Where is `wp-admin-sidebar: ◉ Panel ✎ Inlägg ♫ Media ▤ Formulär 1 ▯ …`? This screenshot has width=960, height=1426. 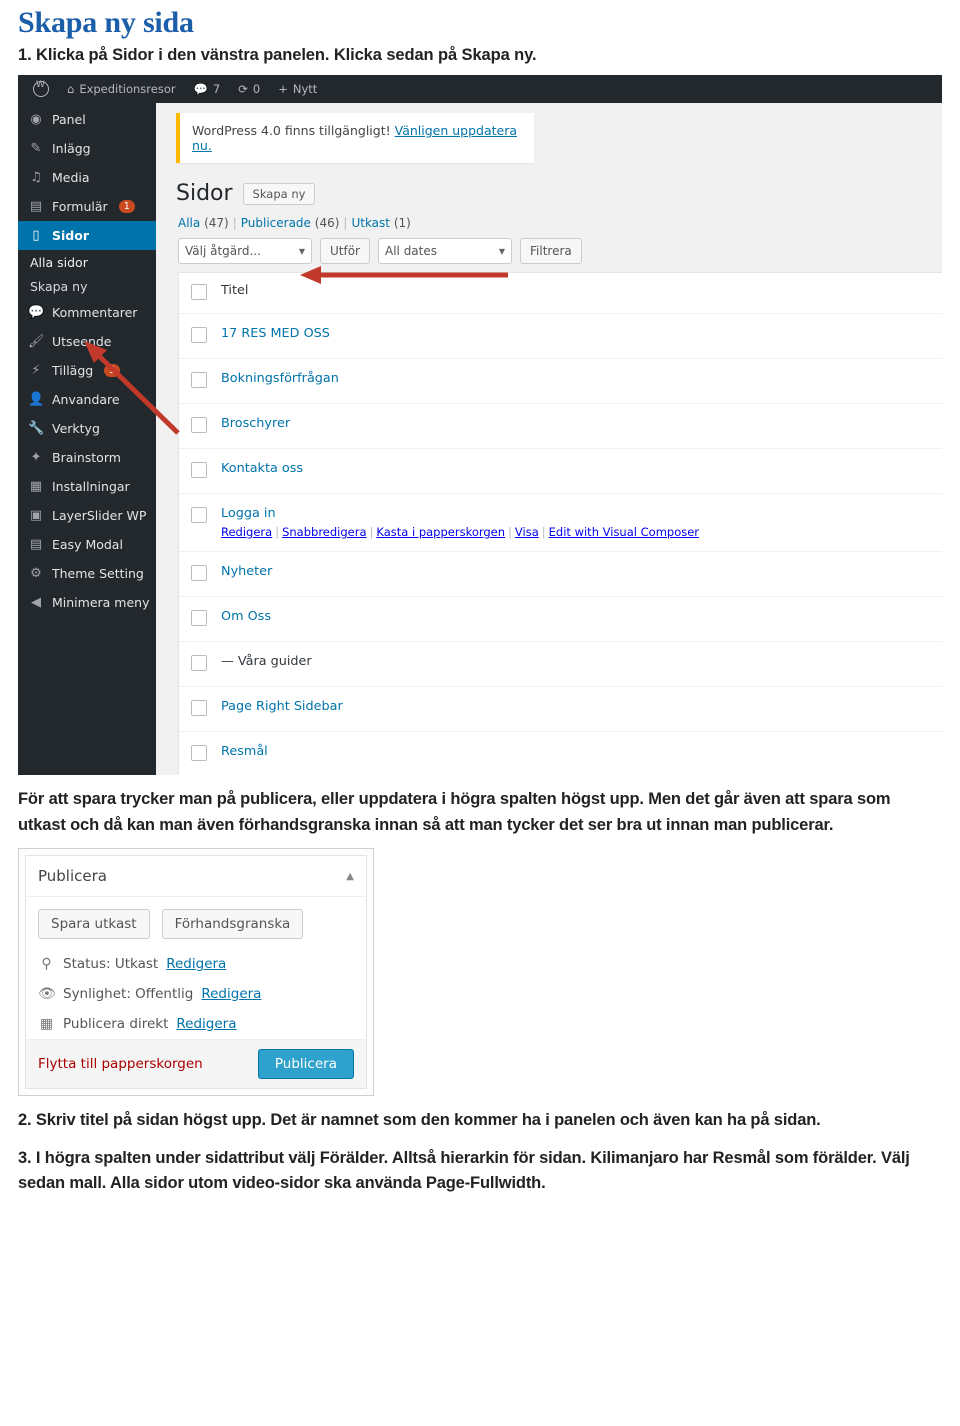 wp-admin-sidebar: ◉ Panel ✎ Inlägg ♫ Media ▤ Formulär 1 ▯ … is located at coordinates (91, 439).